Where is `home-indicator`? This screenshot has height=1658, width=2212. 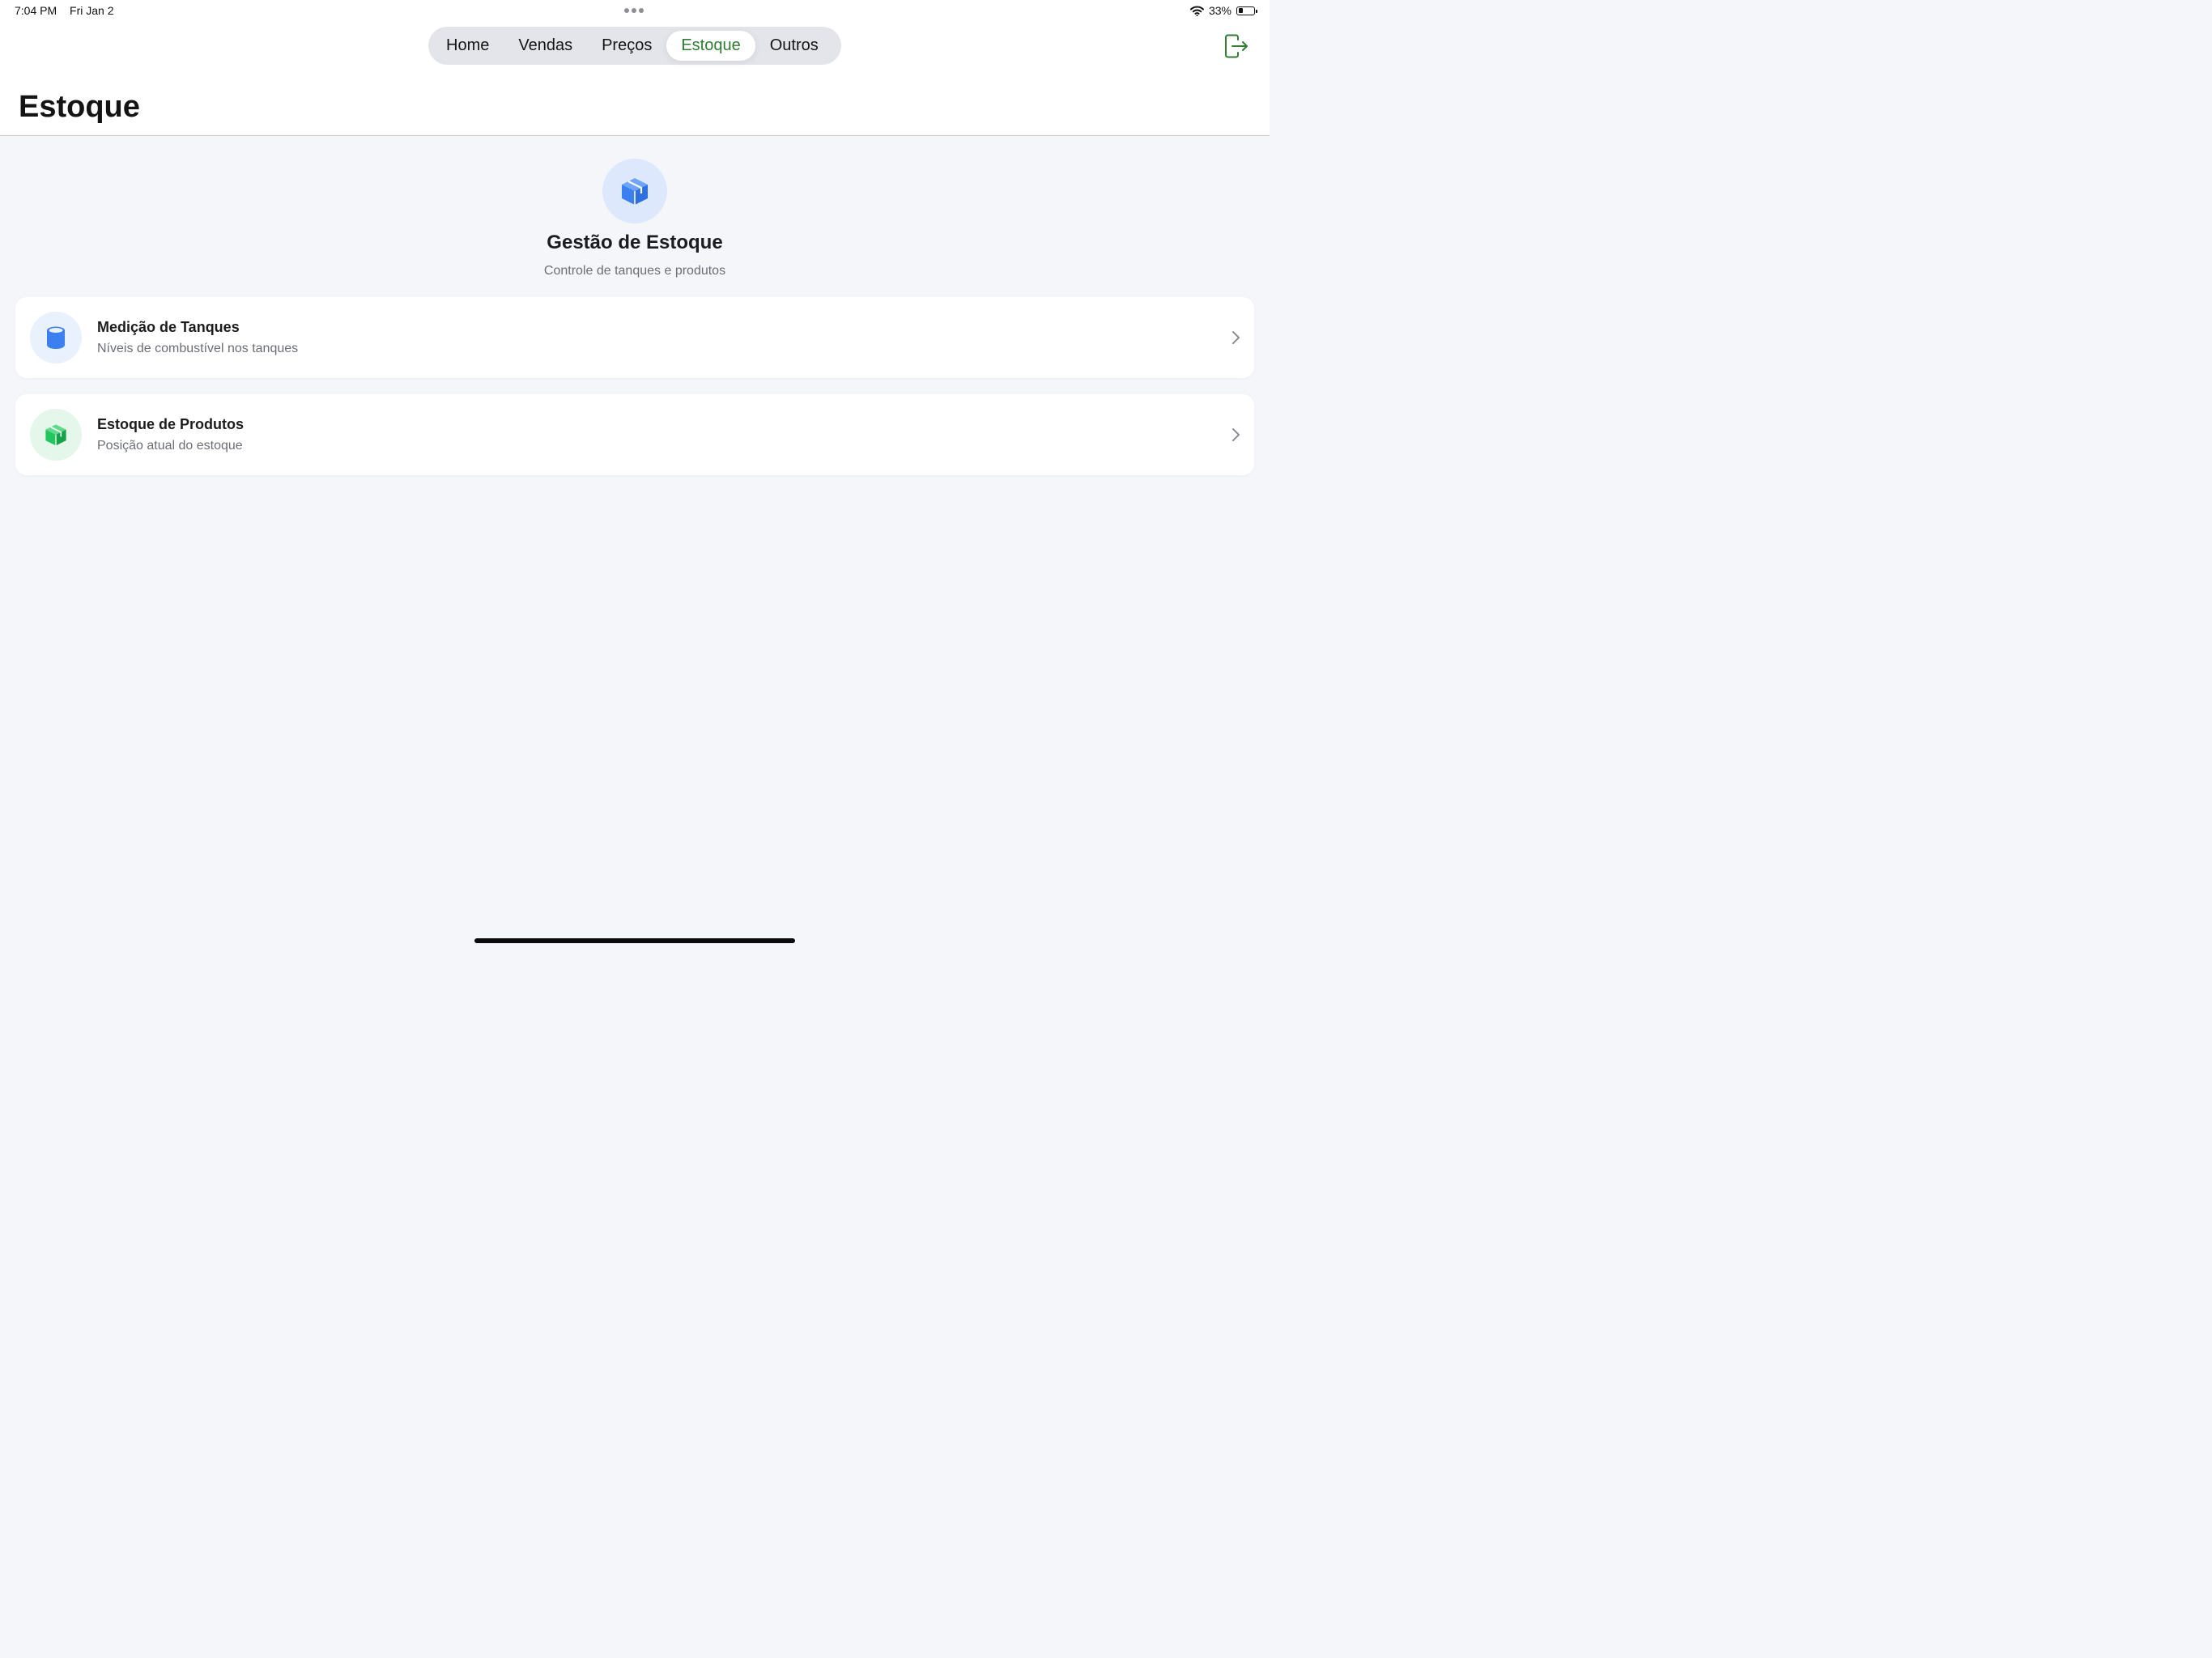
home-indicator is located at coordinates (635, 940).